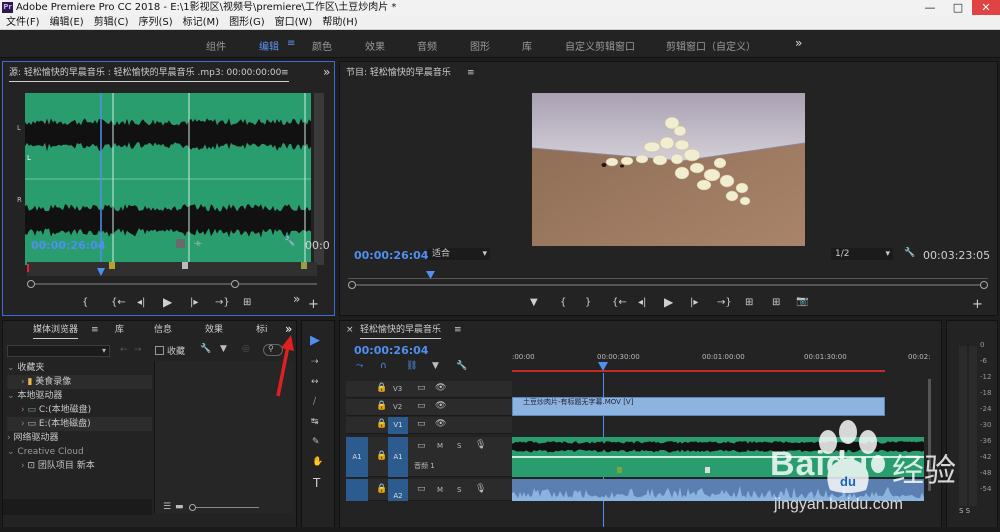  What do you see at coordinates (124, 350) in the screenshot?
I see `back-icon: ←` at bounding box center [124, 350].